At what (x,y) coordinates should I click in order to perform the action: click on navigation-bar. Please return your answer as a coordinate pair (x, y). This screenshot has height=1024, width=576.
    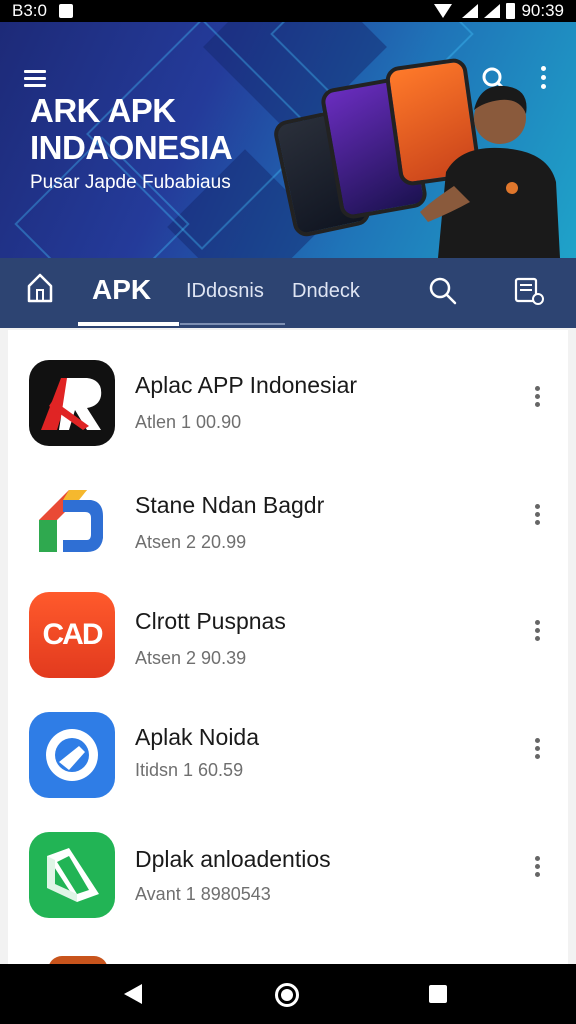
    Looking at the image, I should click on (288, 994).